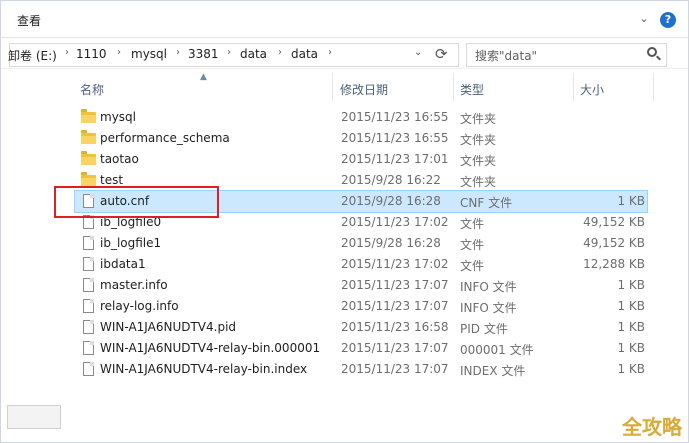 The width and height of the screenshot is (689, 443). I want to click on chevron-down-icon: ⌄, so click(644, 19).